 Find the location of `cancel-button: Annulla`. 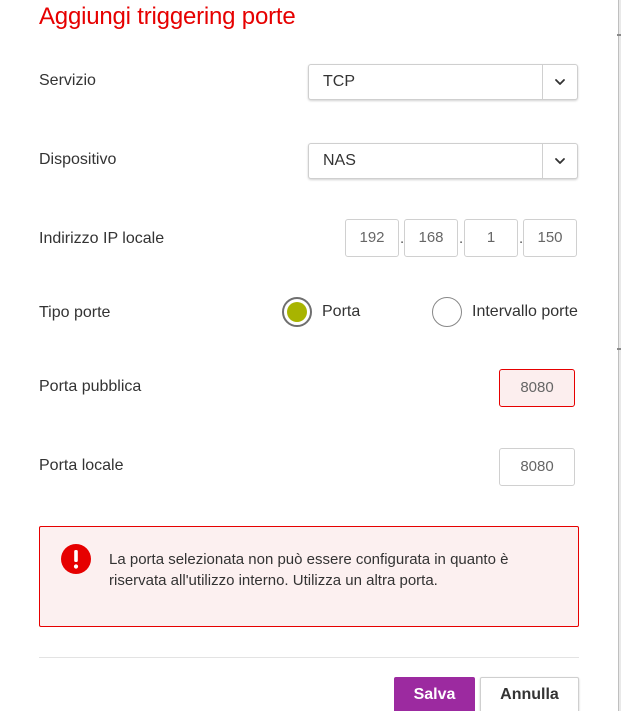

cancel-button: Annulla is located at coordinates (529, 694).